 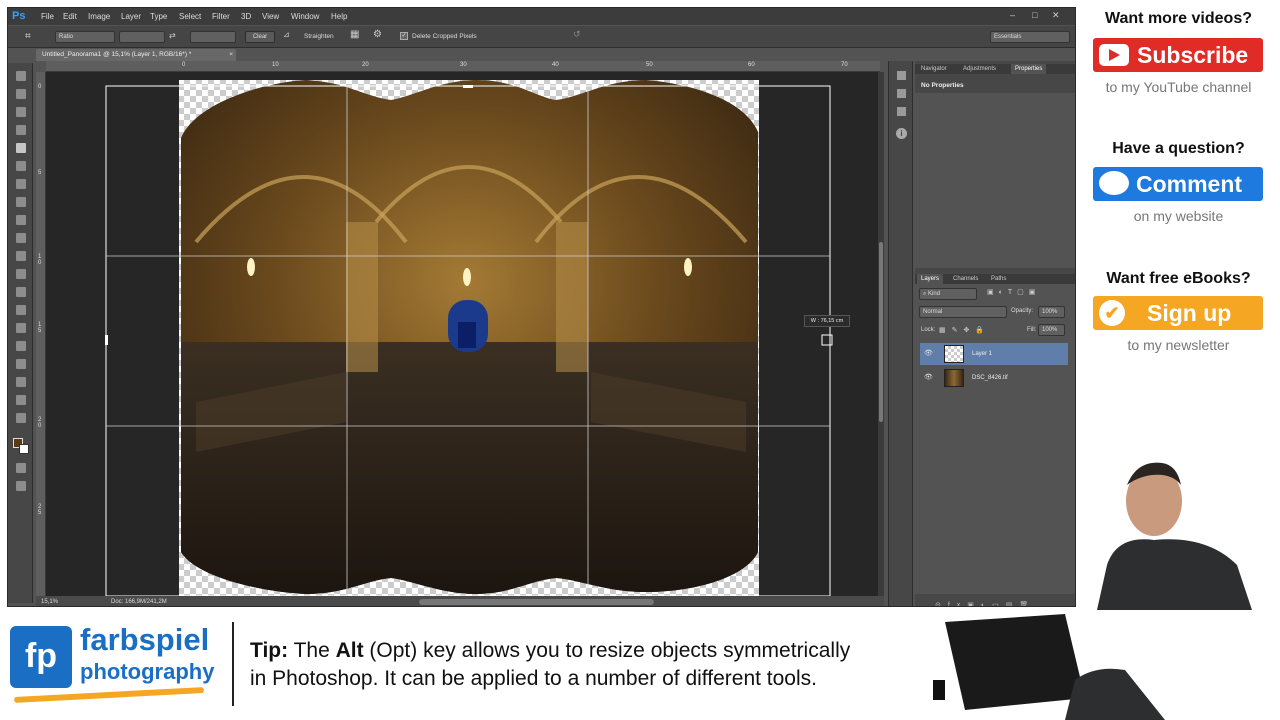 I want to click on lock-icons: ▦✎✥🔒, so click(x=964, y=330).